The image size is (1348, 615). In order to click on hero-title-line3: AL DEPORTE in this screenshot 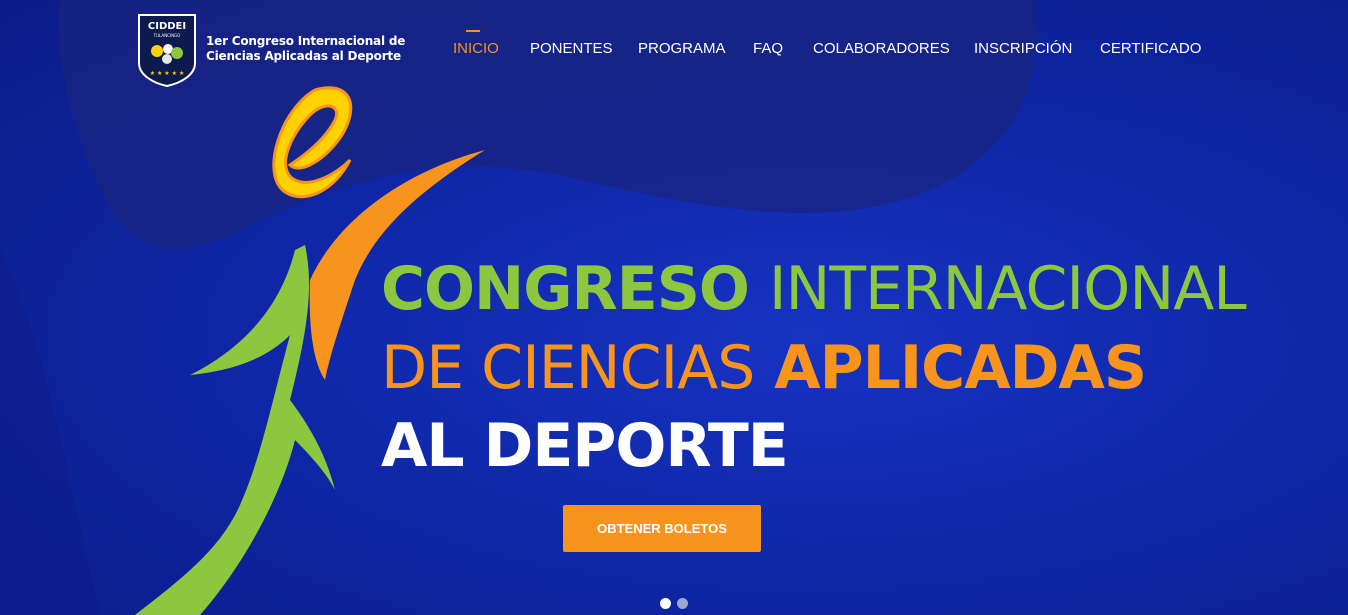, I will do `click(585, 446)`.